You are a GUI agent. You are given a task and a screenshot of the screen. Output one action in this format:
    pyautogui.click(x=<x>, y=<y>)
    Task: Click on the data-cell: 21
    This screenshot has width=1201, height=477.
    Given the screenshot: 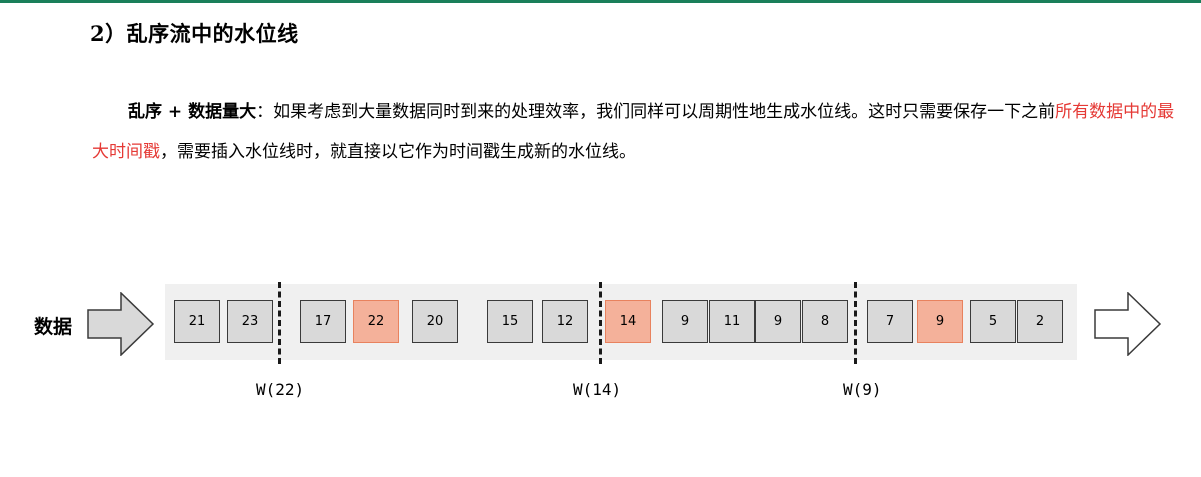 What is the action you would take?
    pyautogui.click(x=197, y=321)
    